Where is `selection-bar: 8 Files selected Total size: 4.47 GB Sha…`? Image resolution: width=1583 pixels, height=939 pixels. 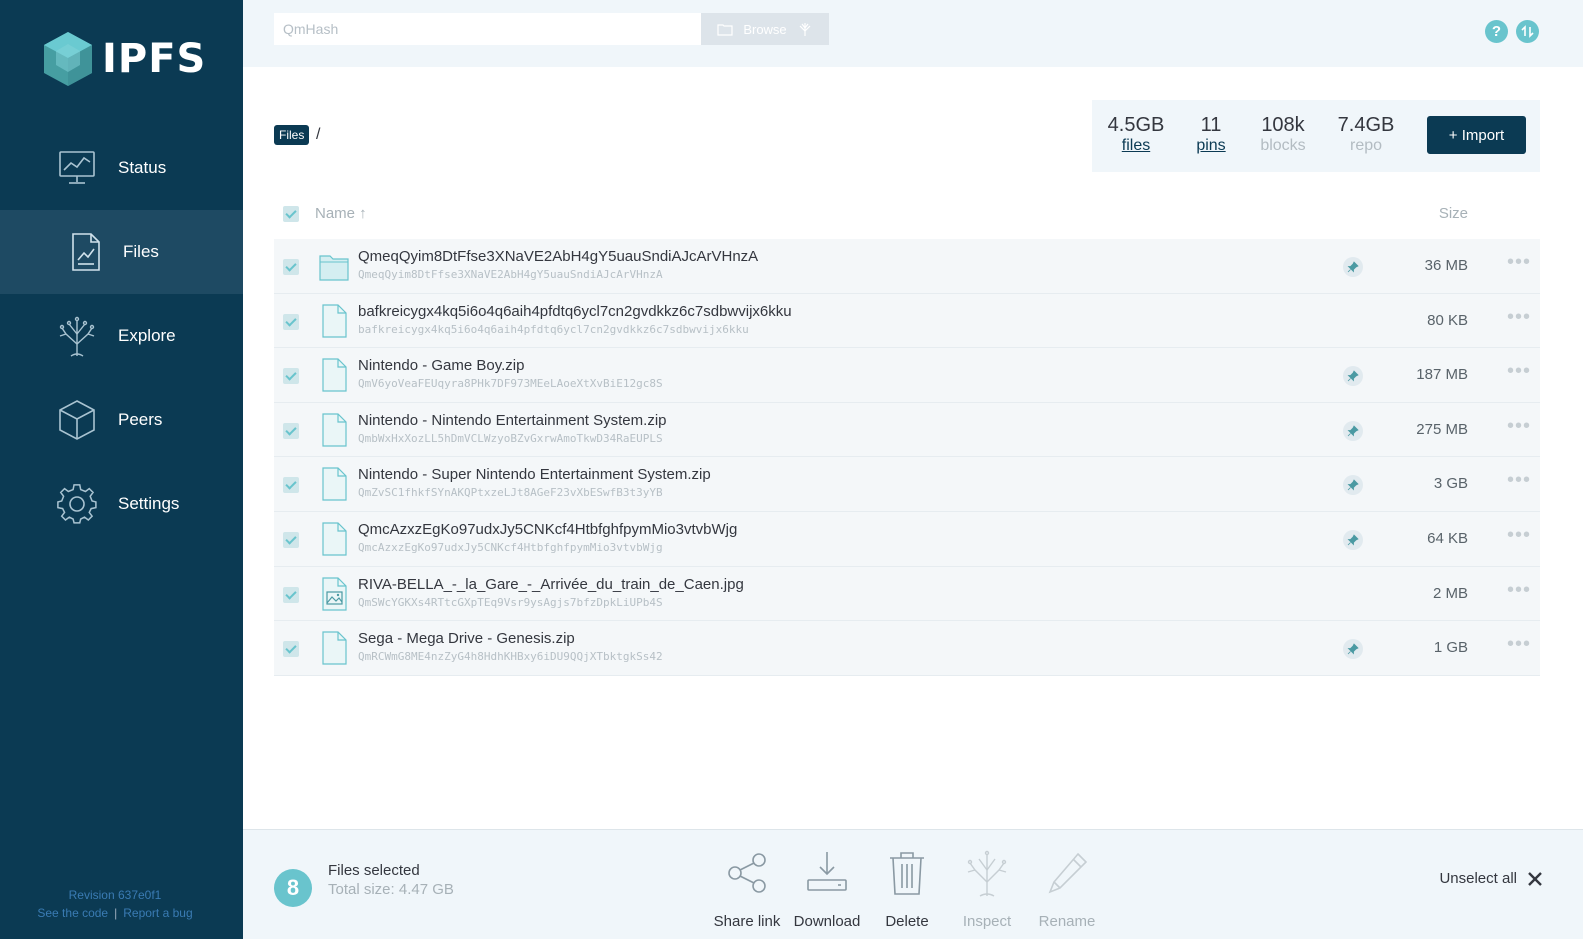 selection-bar: 8 Files selected Total size: 4.47 GB Sha… is located at coordinates (913, 884).